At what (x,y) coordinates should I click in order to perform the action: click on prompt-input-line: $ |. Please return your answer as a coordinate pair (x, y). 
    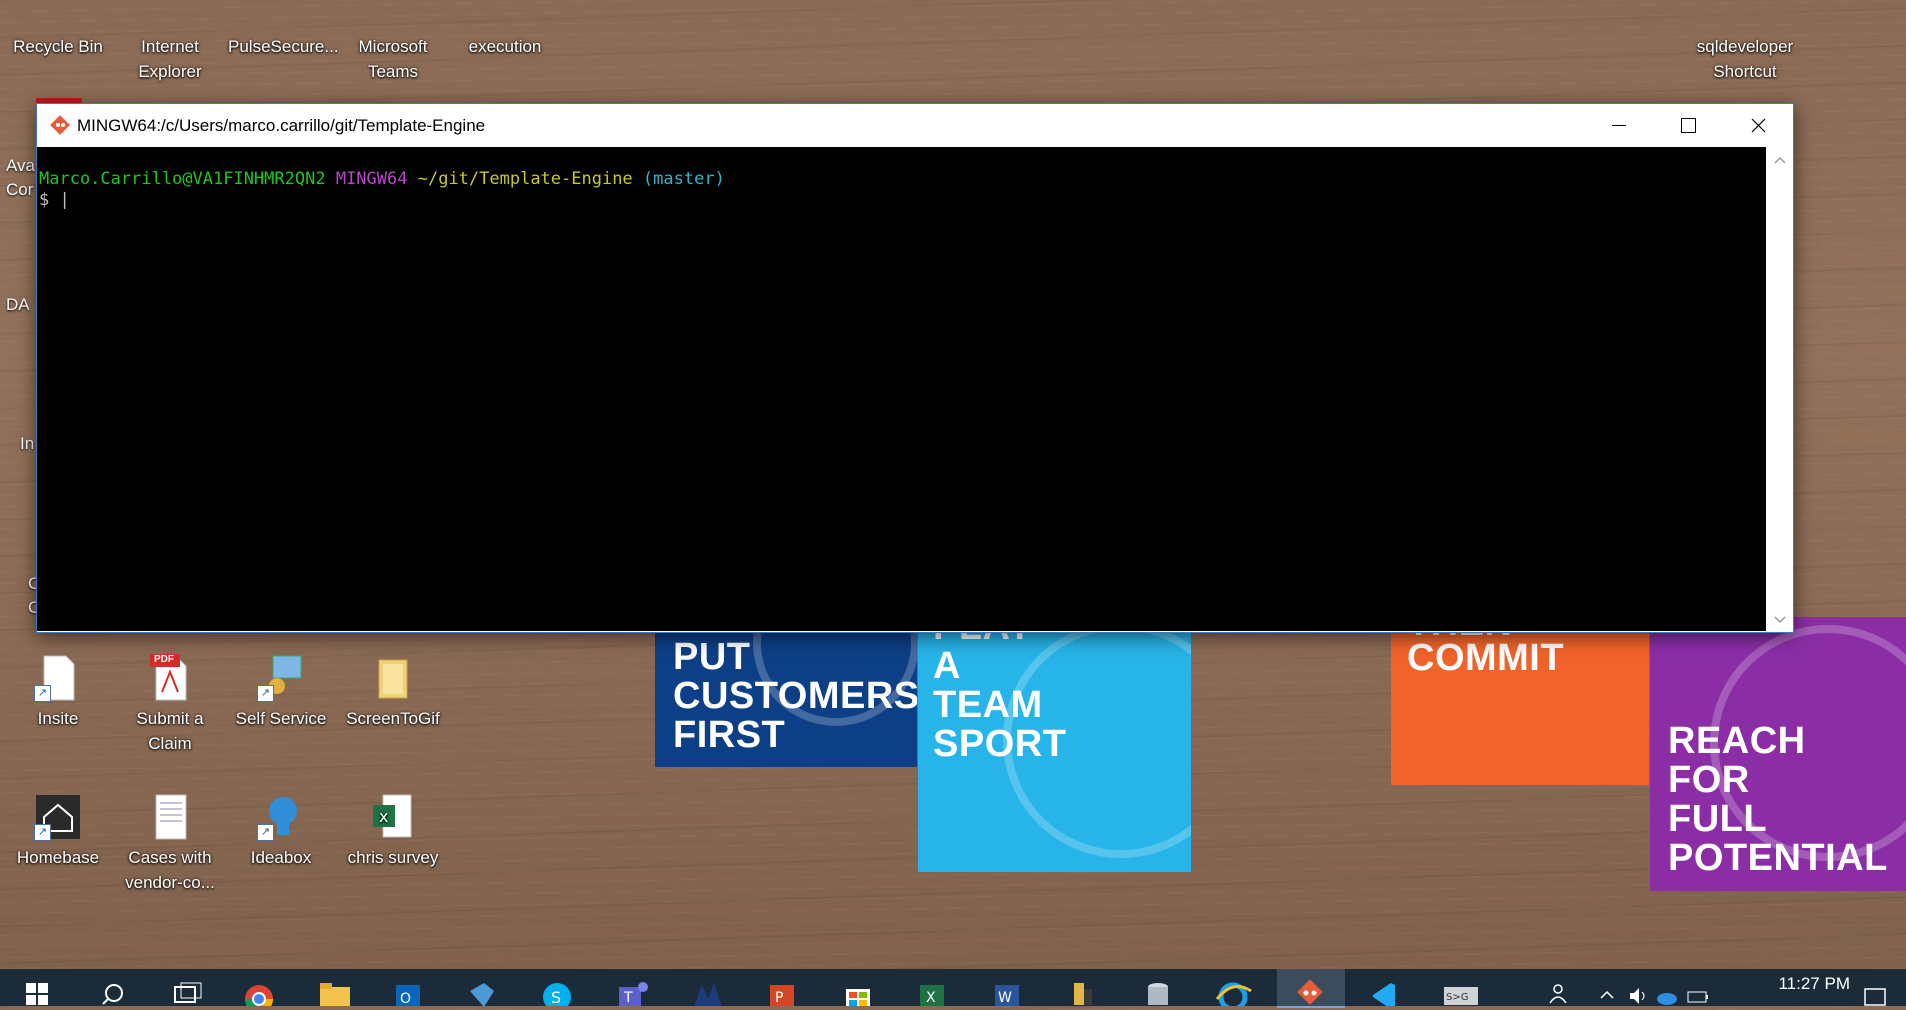
    Looking at the image, I should click on (54, 200).